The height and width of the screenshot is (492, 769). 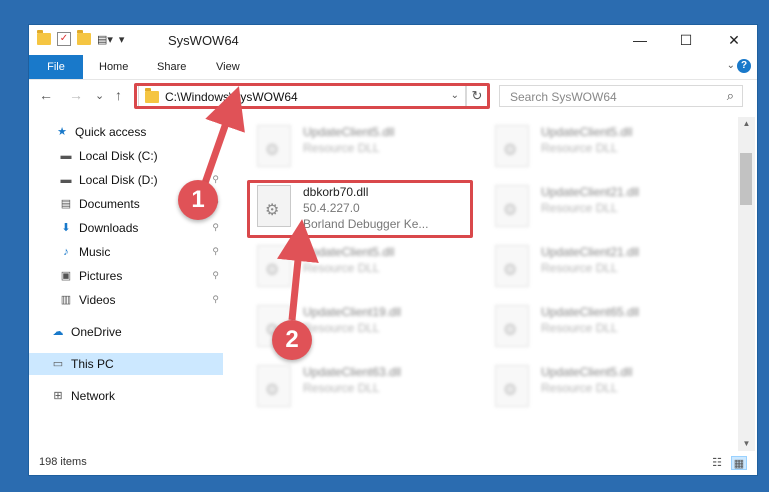 What do you see at coordinates (66, 228) in the screenshot?
I see `download-icon: ⬇` at bounding box center [66, 228].